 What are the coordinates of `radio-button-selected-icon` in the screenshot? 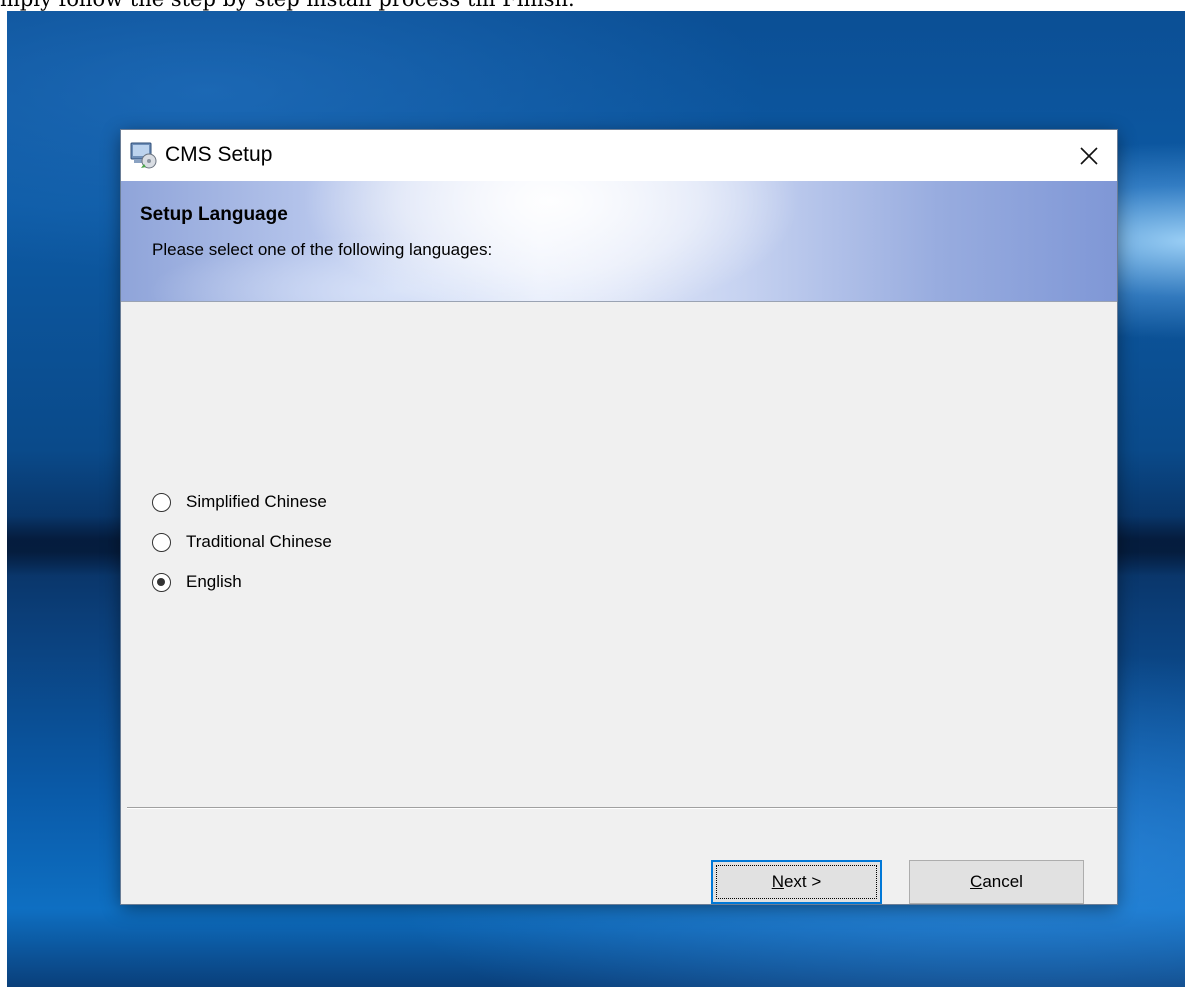 It's located at (161, 582).